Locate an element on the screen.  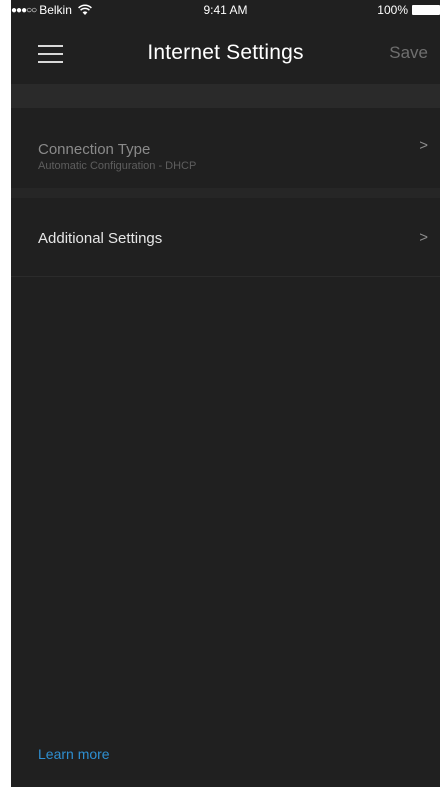
page-title: Internet Settings is located at coordinates (225, 52).